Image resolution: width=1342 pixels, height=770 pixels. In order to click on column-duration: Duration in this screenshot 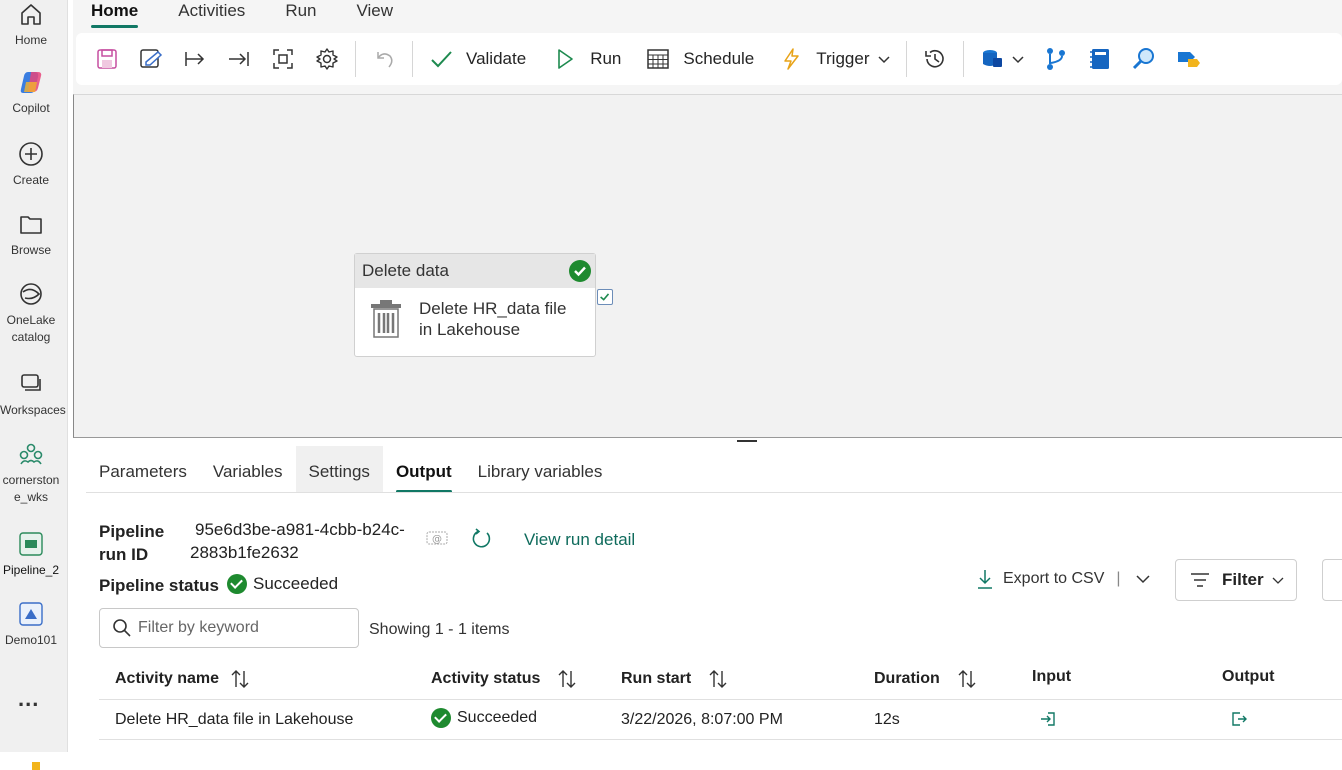, I will do `click(926, 679)`.